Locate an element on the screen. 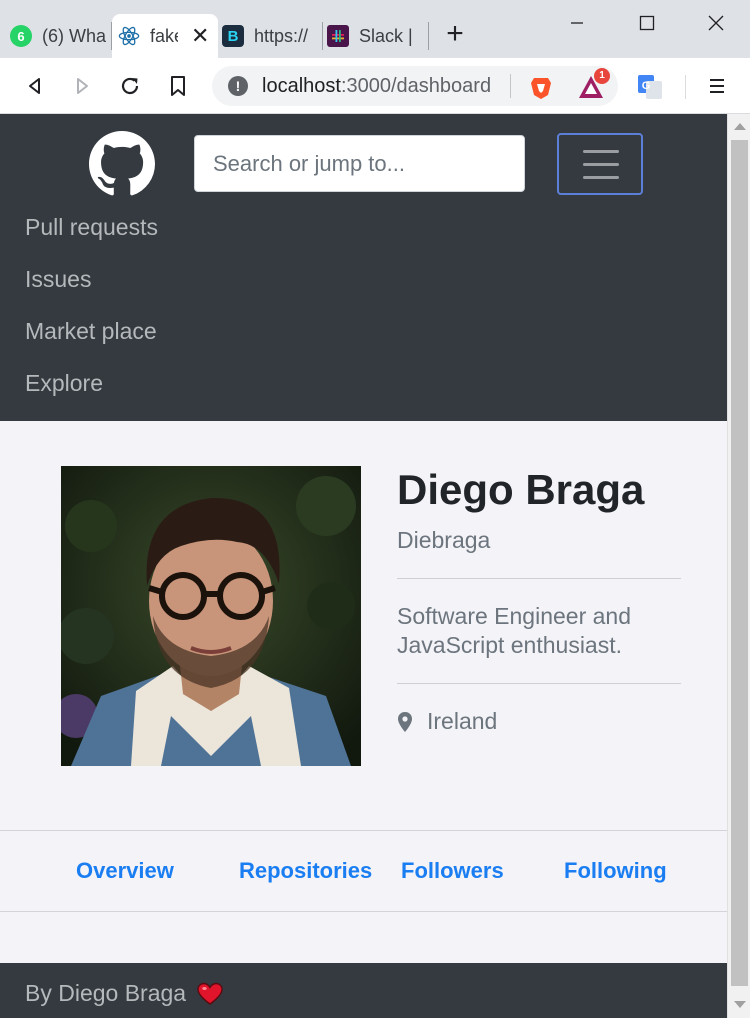 The height and width of the screenshot is (1018, 750). reload-button is located at coordinates (130, 86).